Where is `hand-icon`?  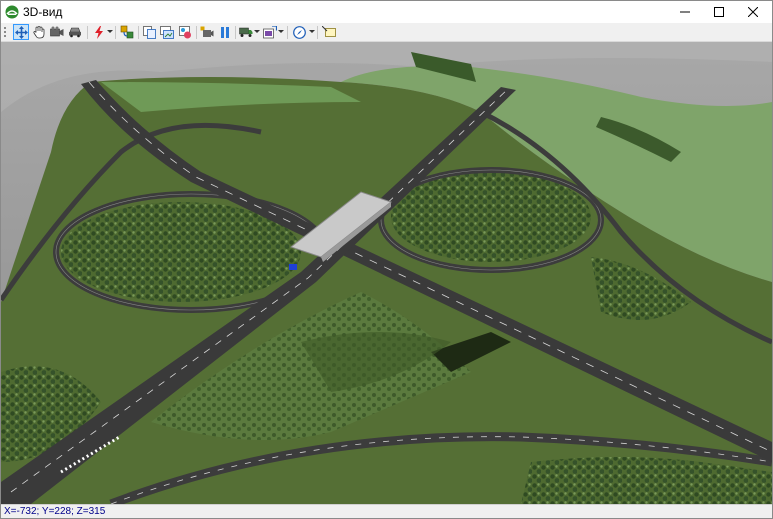 hand-icon is located at coordinates (39, 31).